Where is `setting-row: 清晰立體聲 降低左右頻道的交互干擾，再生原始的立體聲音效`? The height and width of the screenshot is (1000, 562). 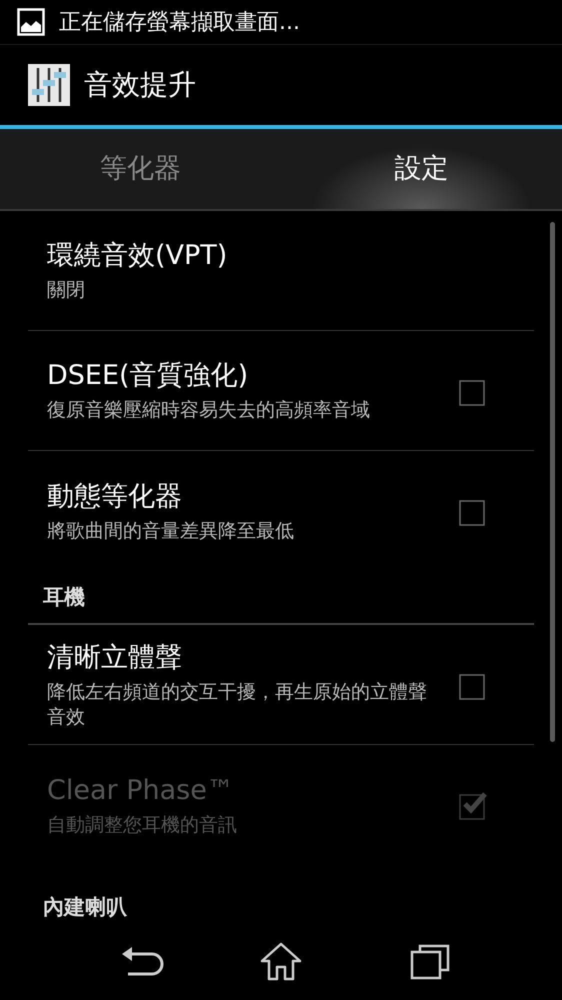 setting-row: 清晰立體聲 降低左右頻道的交互干擾，再生原始的立體聲音效 is located at coordinates (281, 685).